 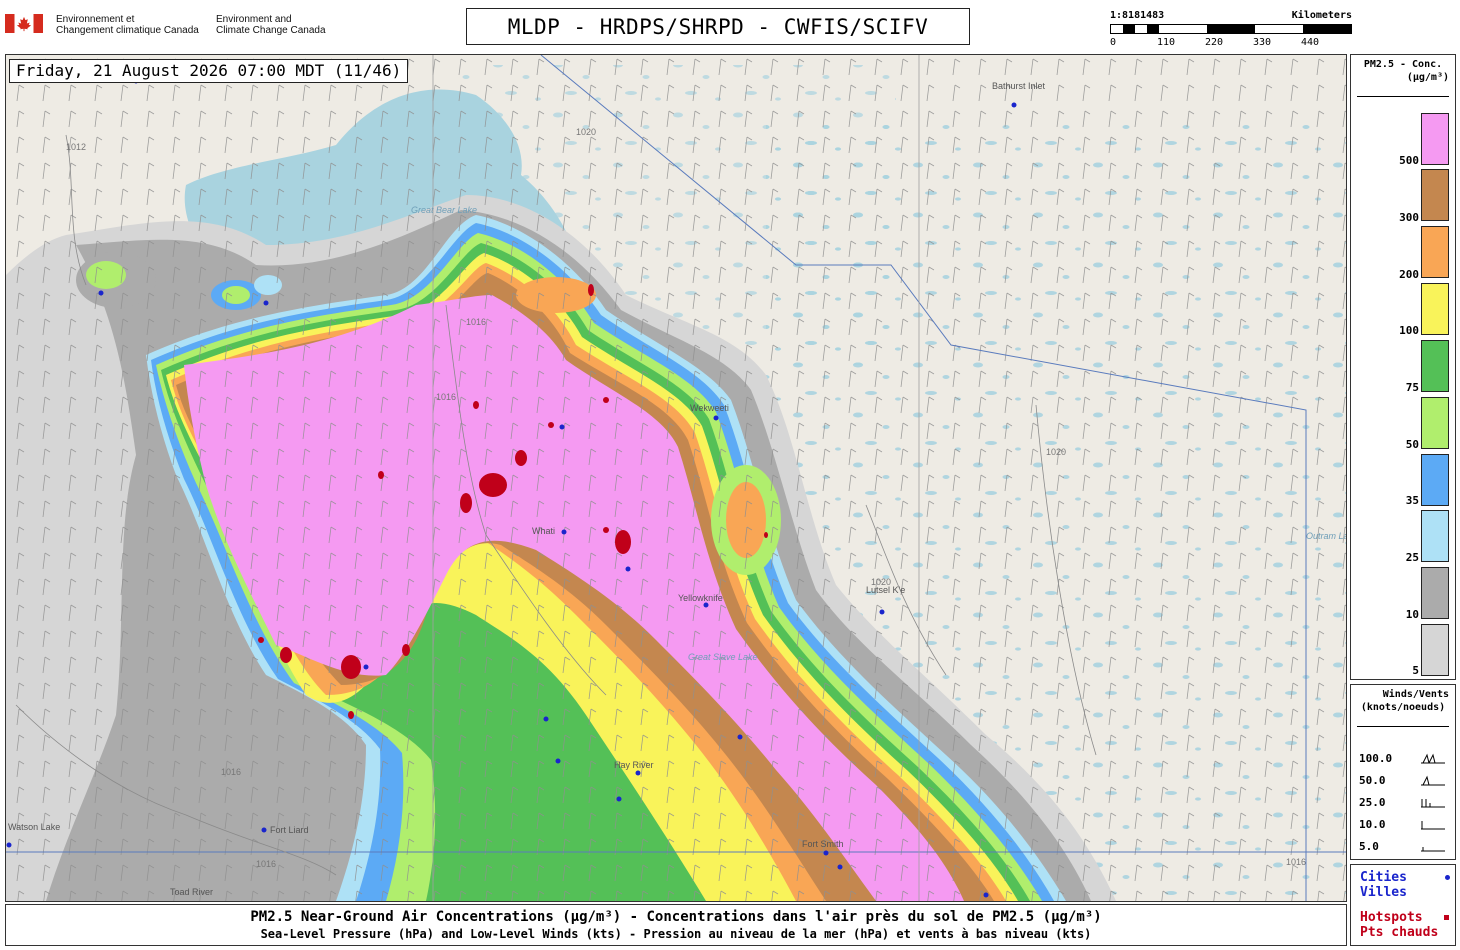 I want to click on water-label: Outram Lake, so click(x=1326, y=536).